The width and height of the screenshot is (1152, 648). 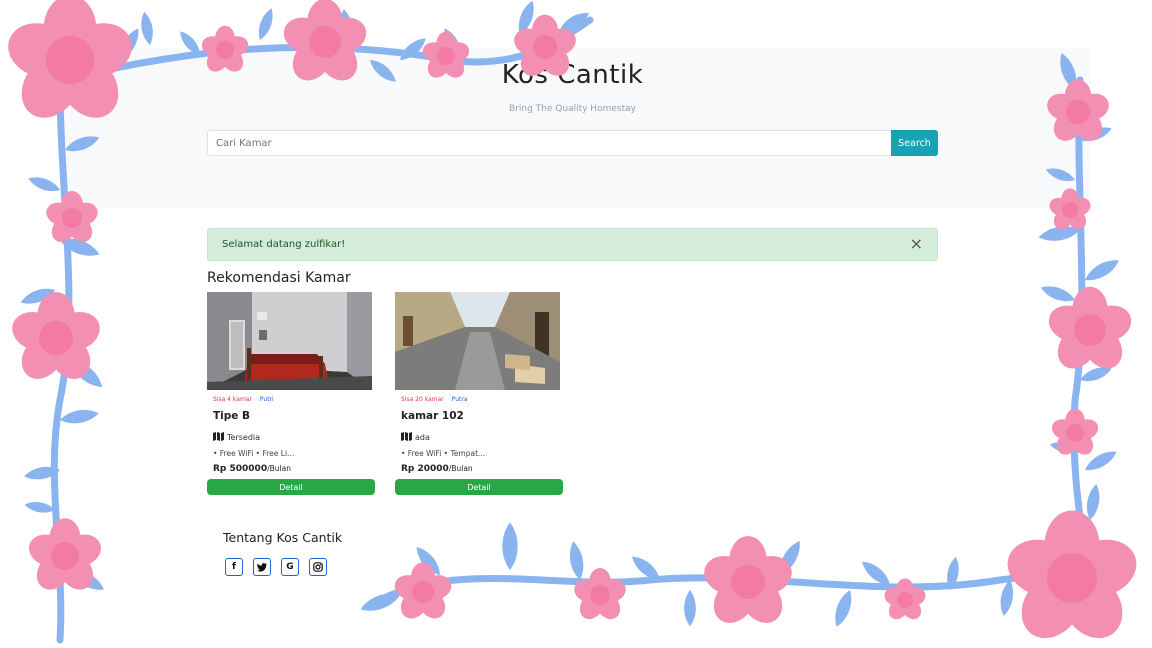 What do you see at coordinates (262, 567) in the screenshot?
I see `twitter-icon` at bounding box center [262, 567].